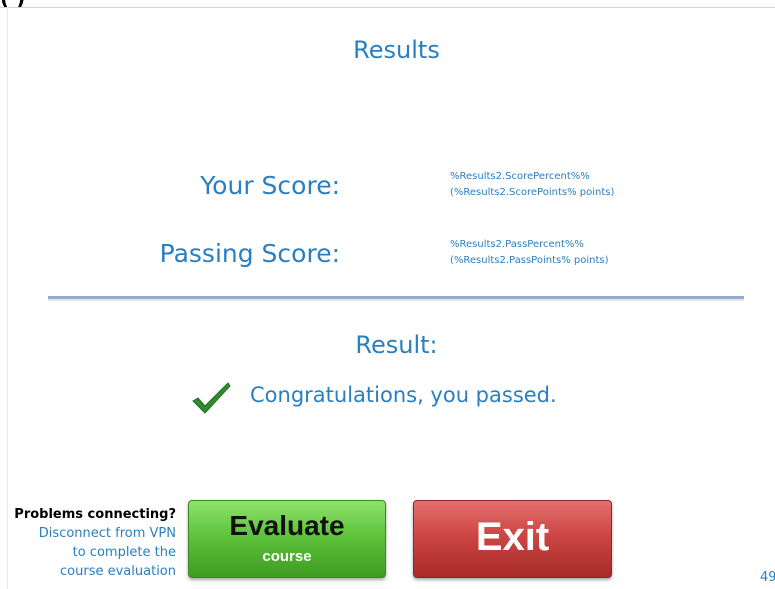 Image resolution: width=775 pixels, height=589 pixels. I want to click on exit-button: Exit, so click(512, 539).